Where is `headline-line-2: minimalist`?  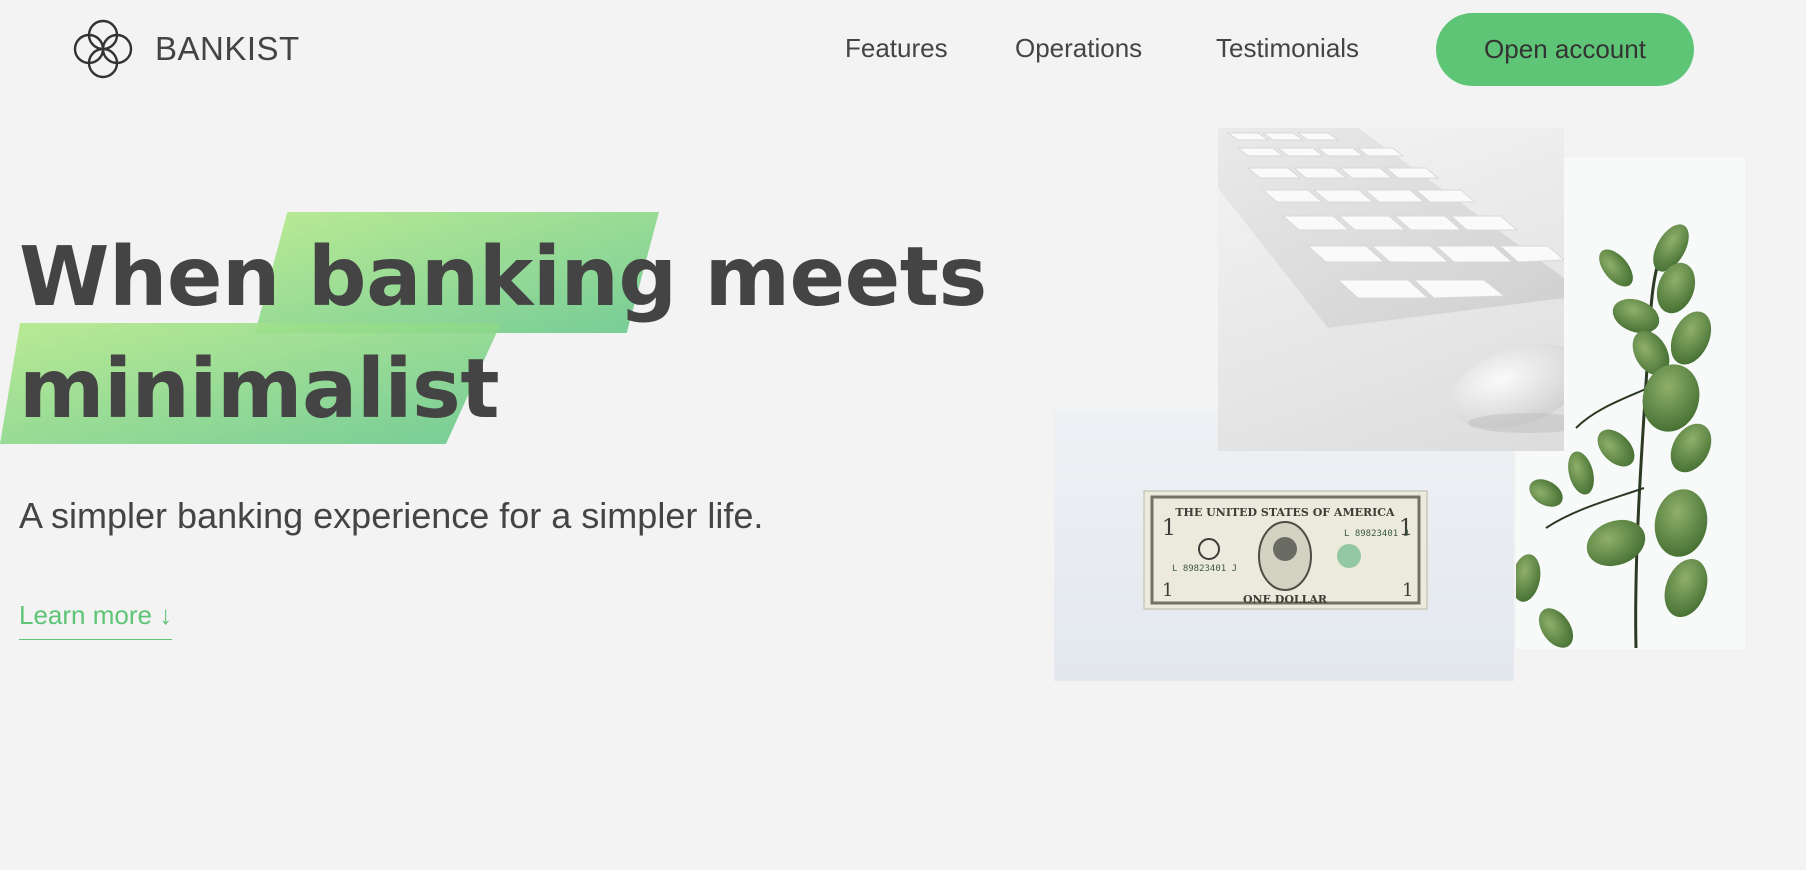 headline-line-2: minimalist is located at coordinates (503, 390).